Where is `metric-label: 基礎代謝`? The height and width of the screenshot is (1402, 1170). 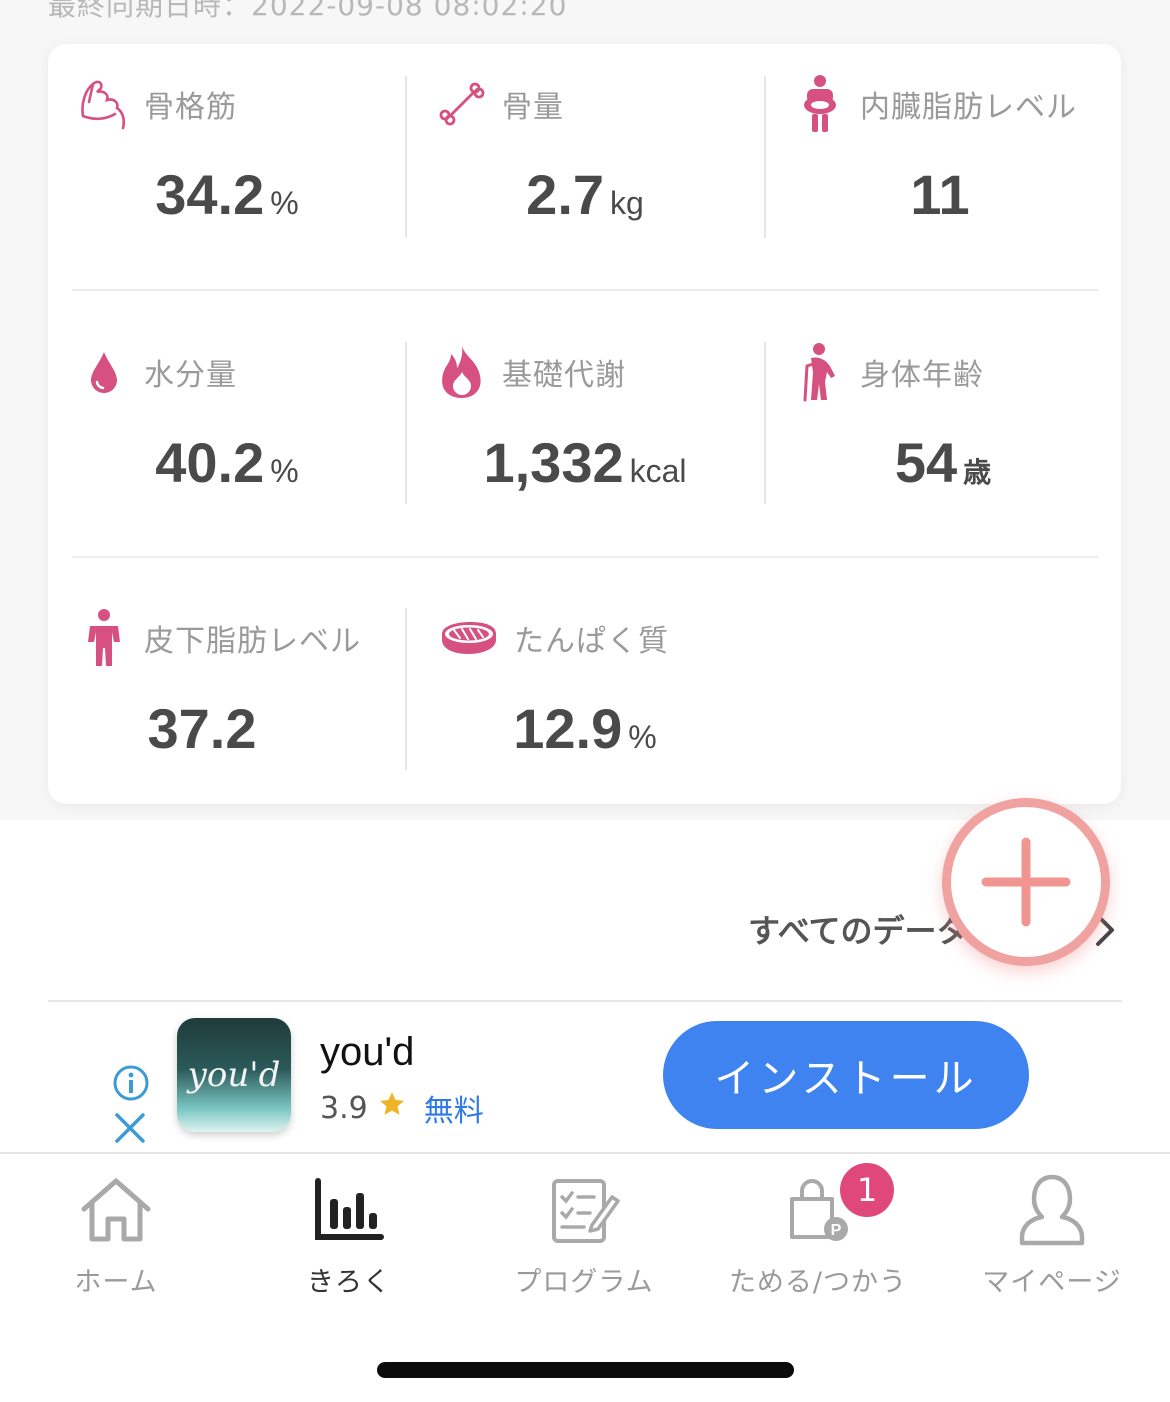 metric-label: 基礎代謝 is located at coordinates (564, 375).